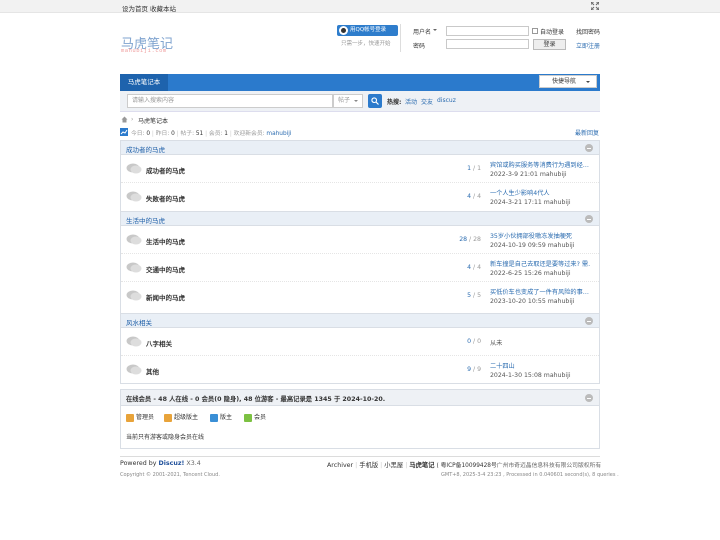 This screenshot has height=540, width=720. Describe the element at coordinates (421, 465) in the screenshot. I see `site-name-link: 马虎笔记` at that location.